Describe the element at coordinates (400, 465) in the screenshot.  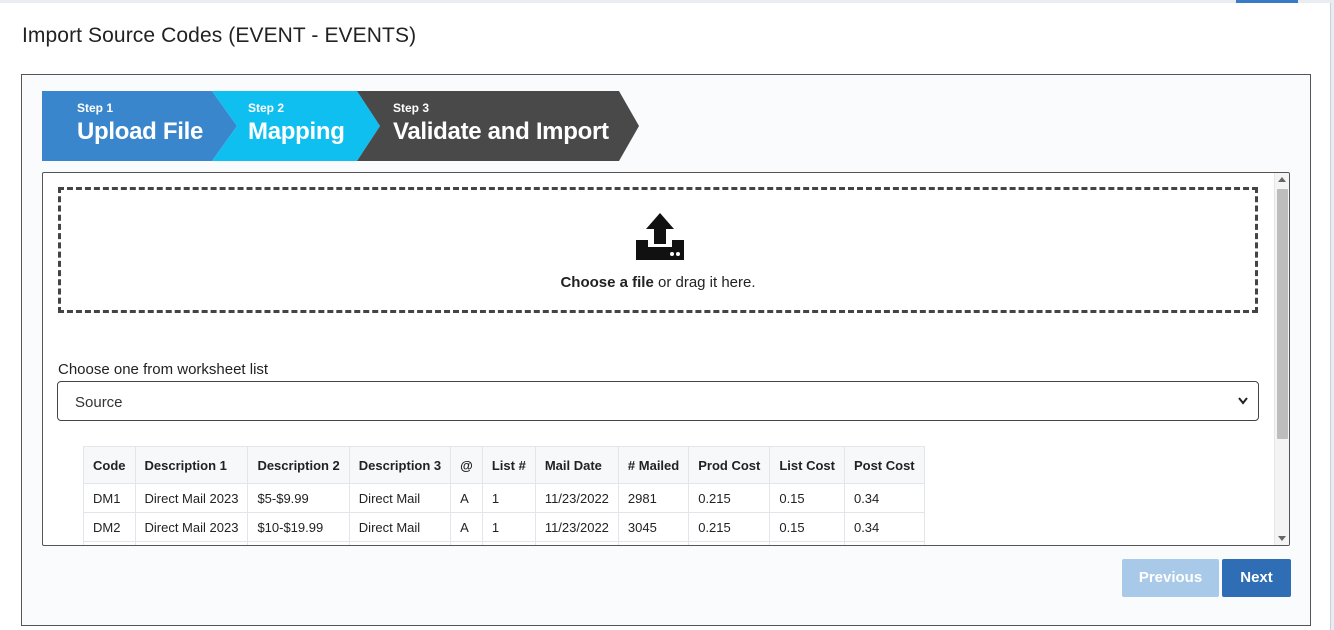
I see `col-header: Description 3` at that location.